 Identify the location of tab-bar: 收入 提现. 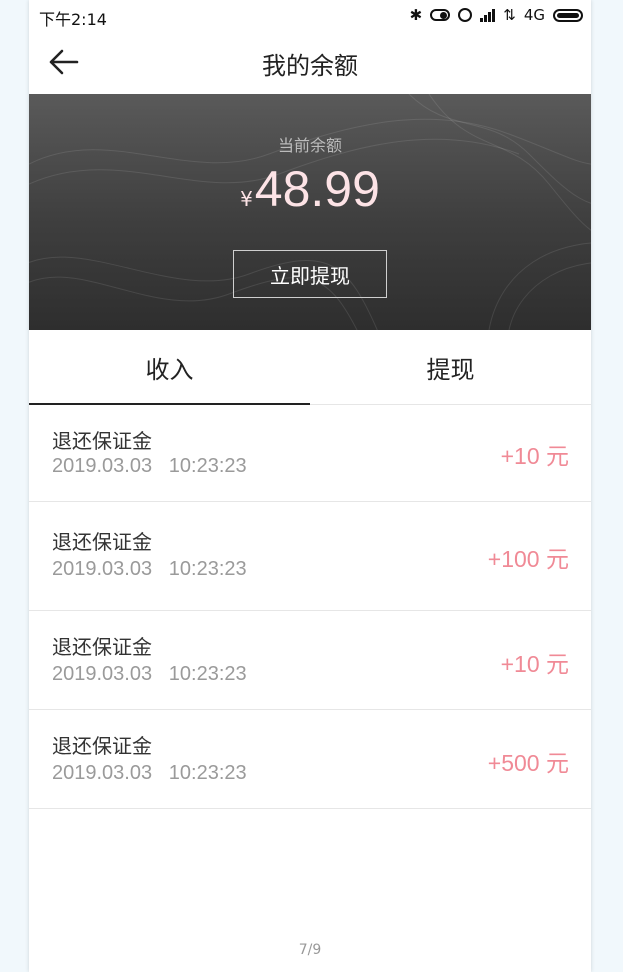
(310, 367).